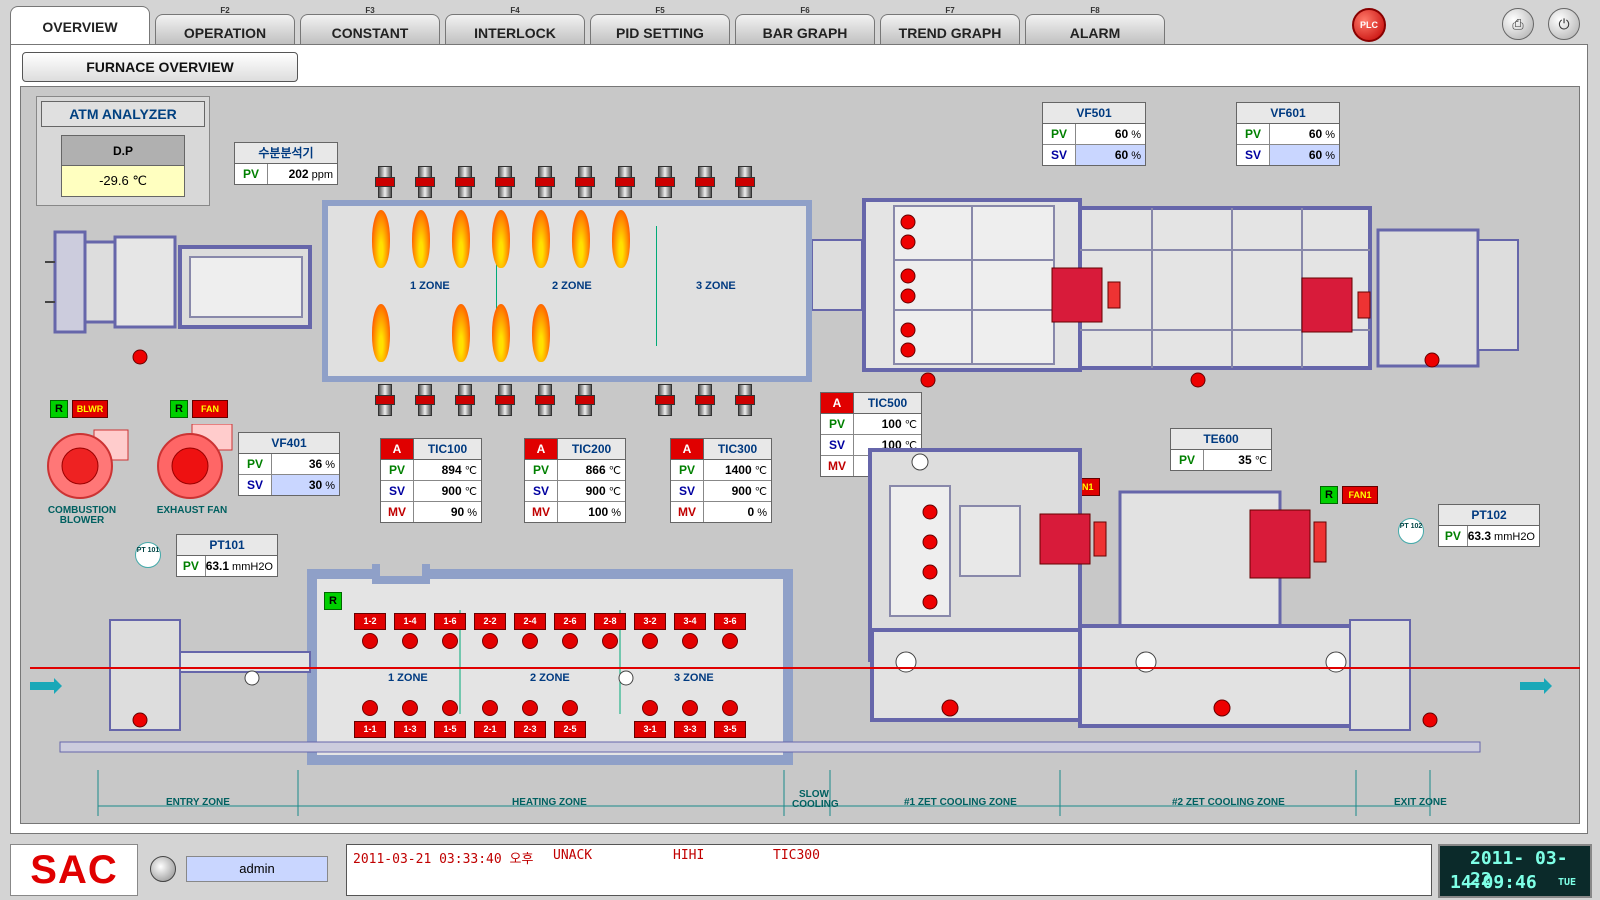 This screenshot has height=900, width=1600. I want to click on entry-zone-label: ENTRY ZONE, so click(198, 802).